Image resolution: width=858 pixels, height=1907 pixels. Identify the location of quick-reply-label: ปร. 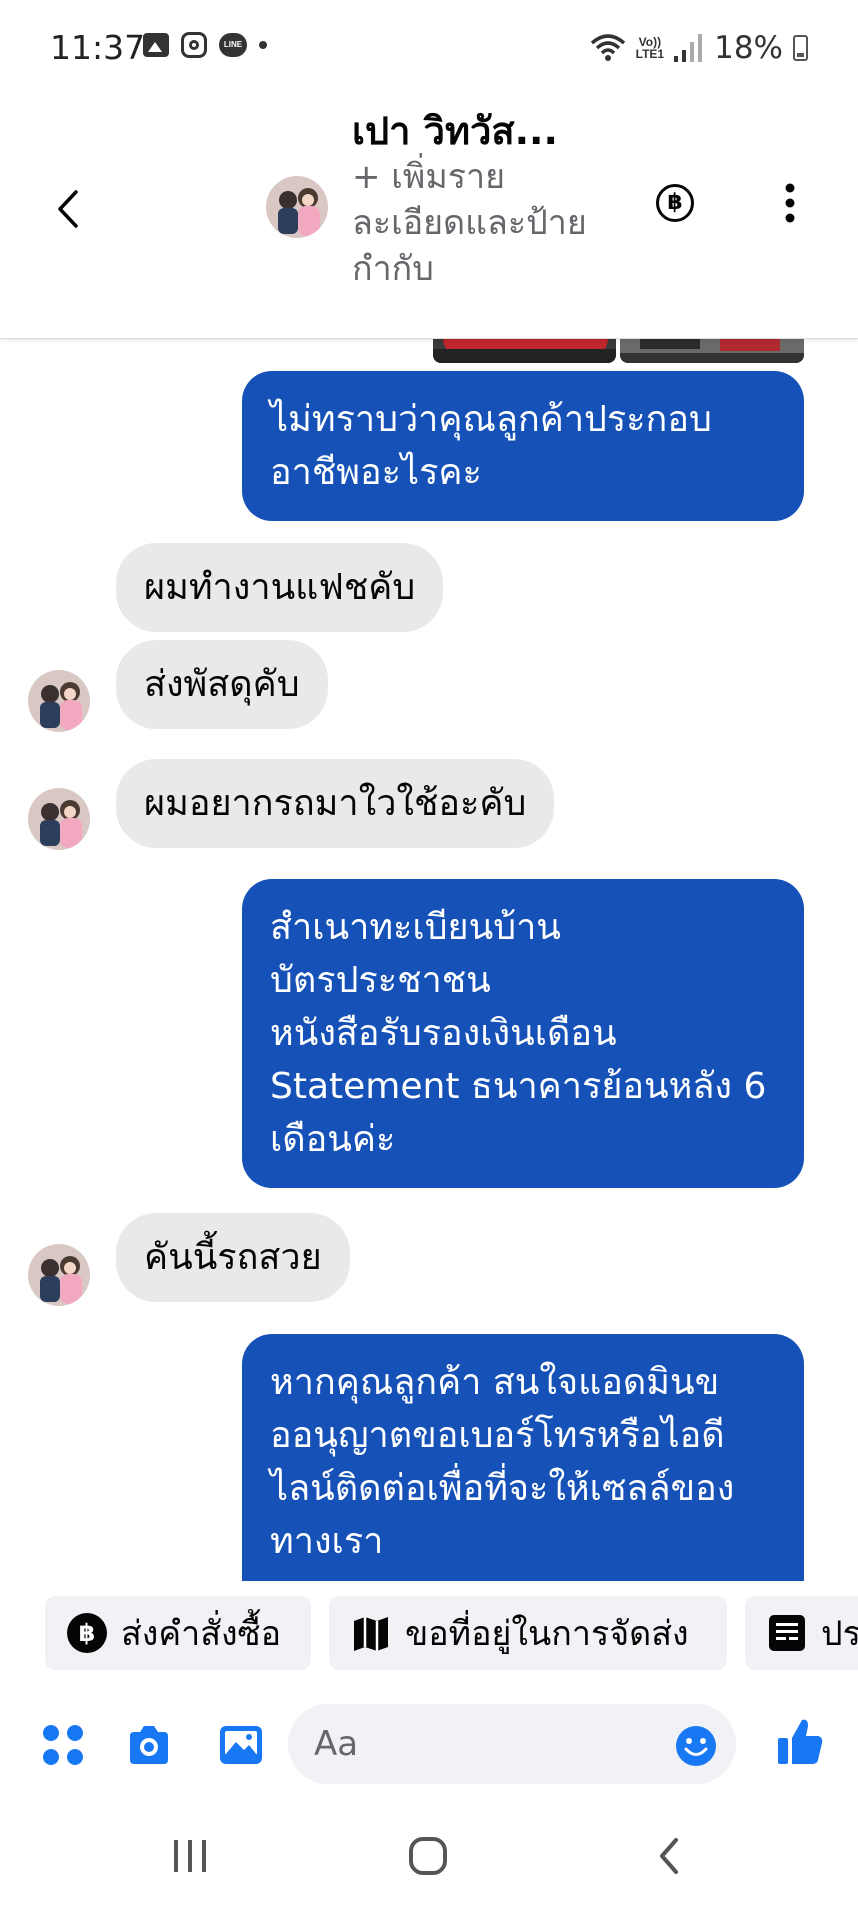
(839, 1634).